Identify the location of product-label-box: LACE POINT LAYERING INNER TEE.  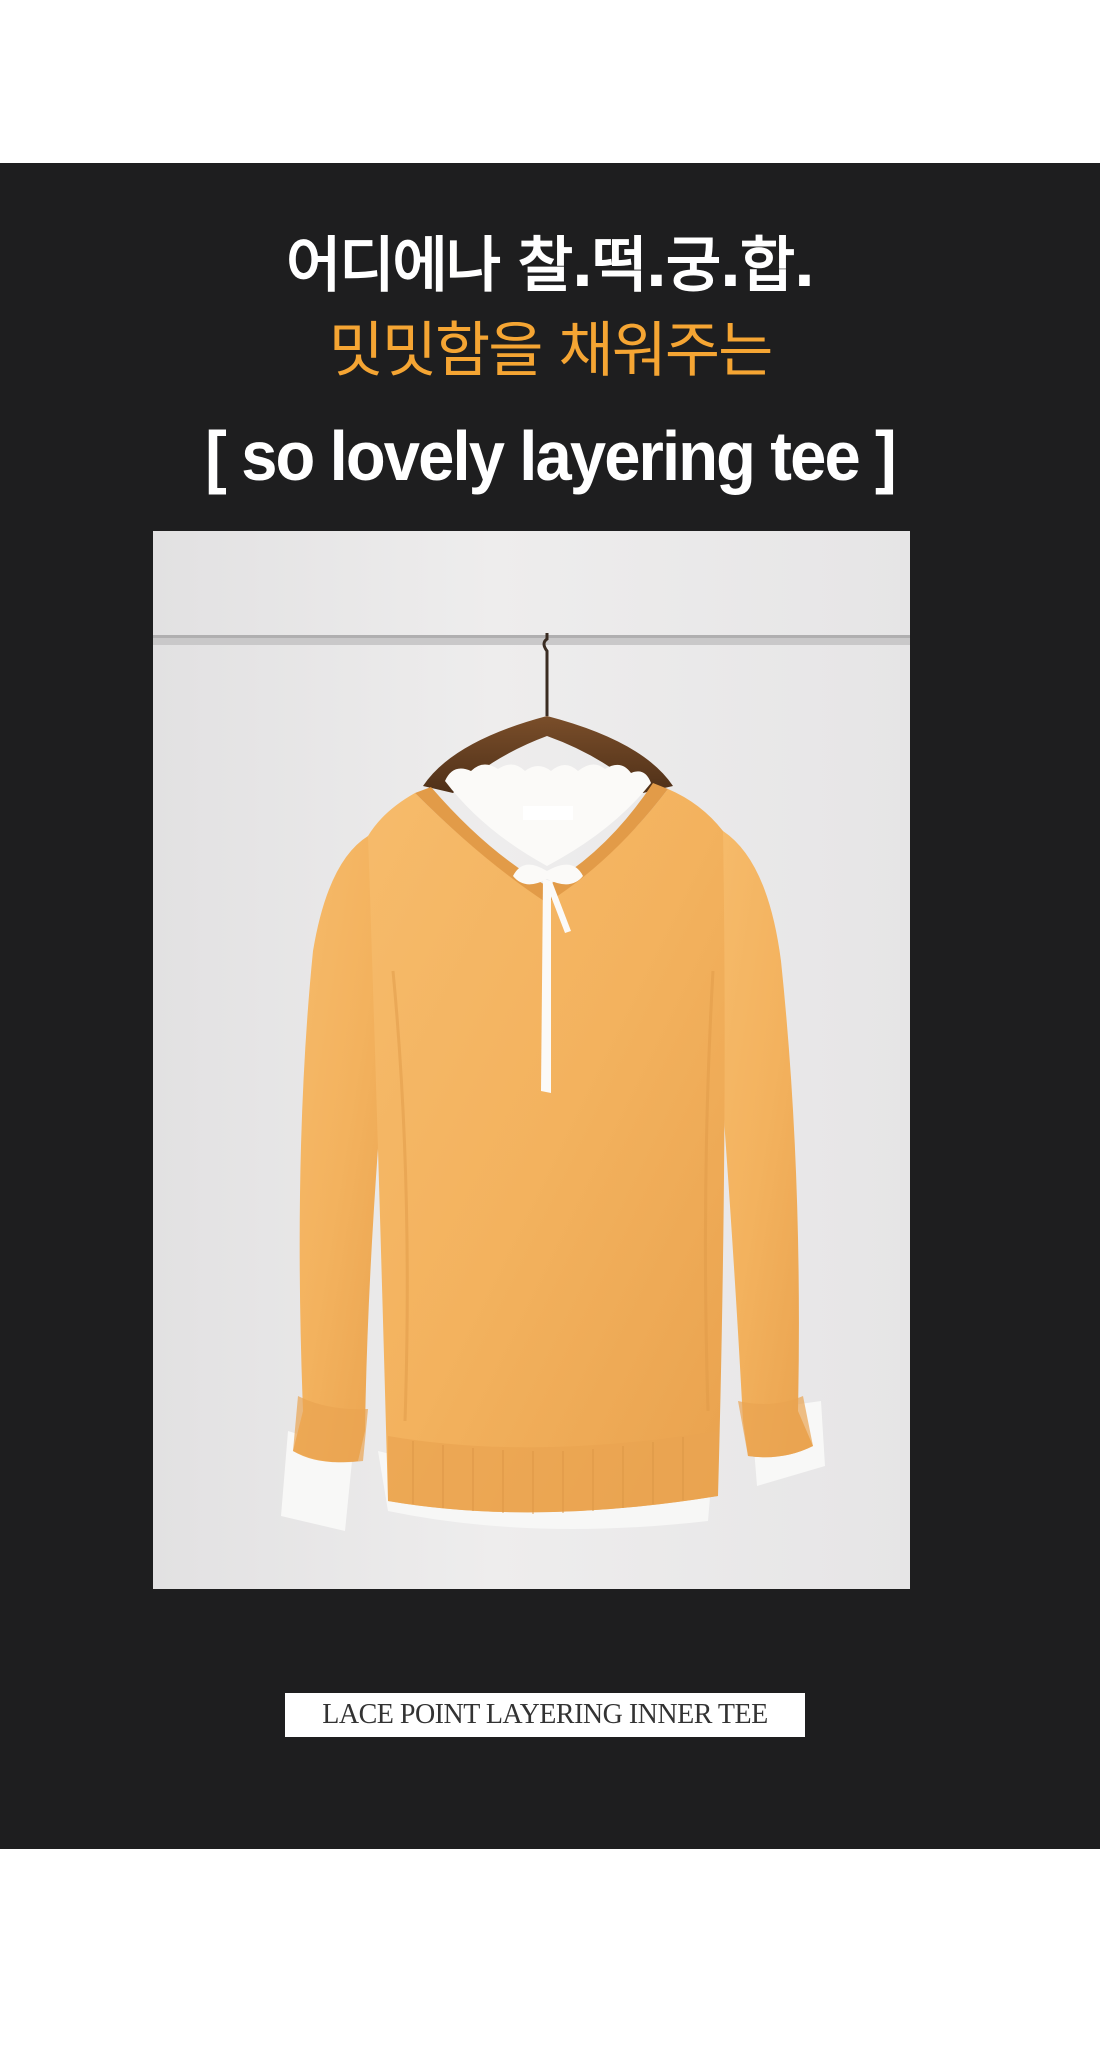
(545, 1715).